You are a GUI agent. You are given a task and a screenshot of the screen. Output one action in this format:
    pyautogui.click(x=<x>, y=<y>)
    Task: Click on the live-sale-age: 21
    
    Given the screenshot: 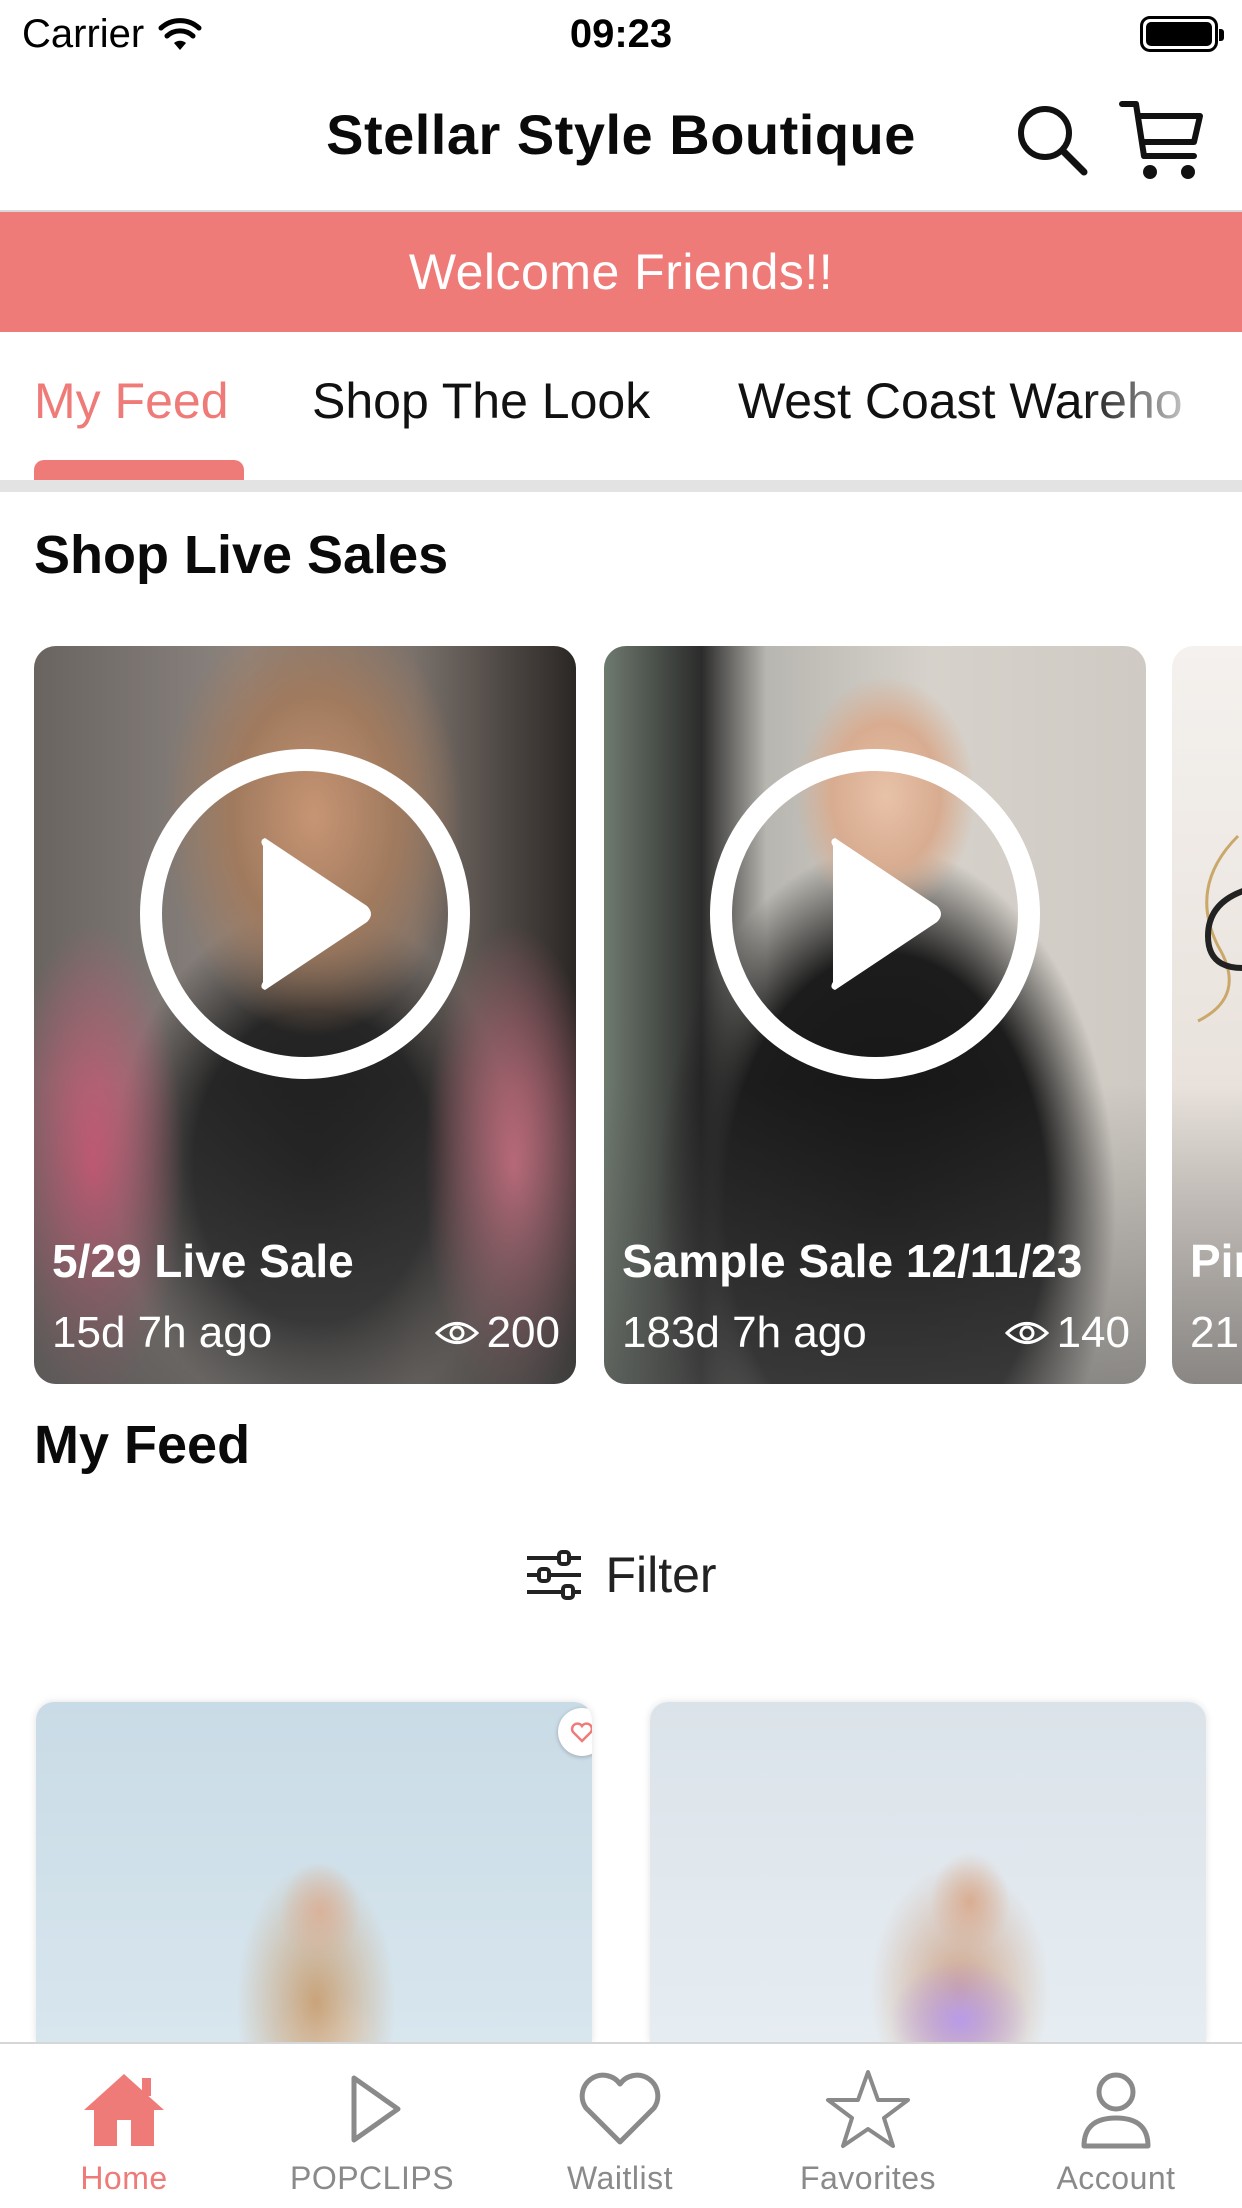 What is the action you would take?
    pyautogui.click(x=1214, y=1332)
    